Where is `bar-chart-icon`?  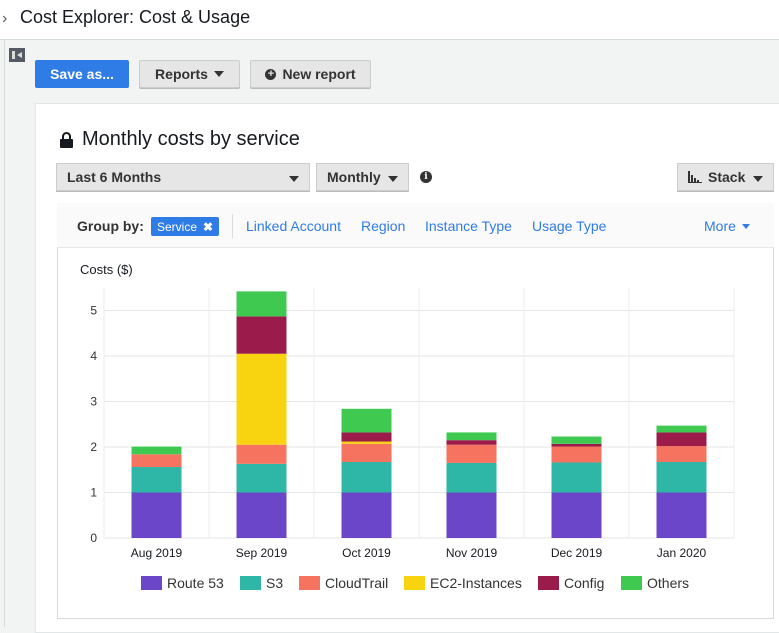 bar-chart-icon is located at coordinates (695, 177).